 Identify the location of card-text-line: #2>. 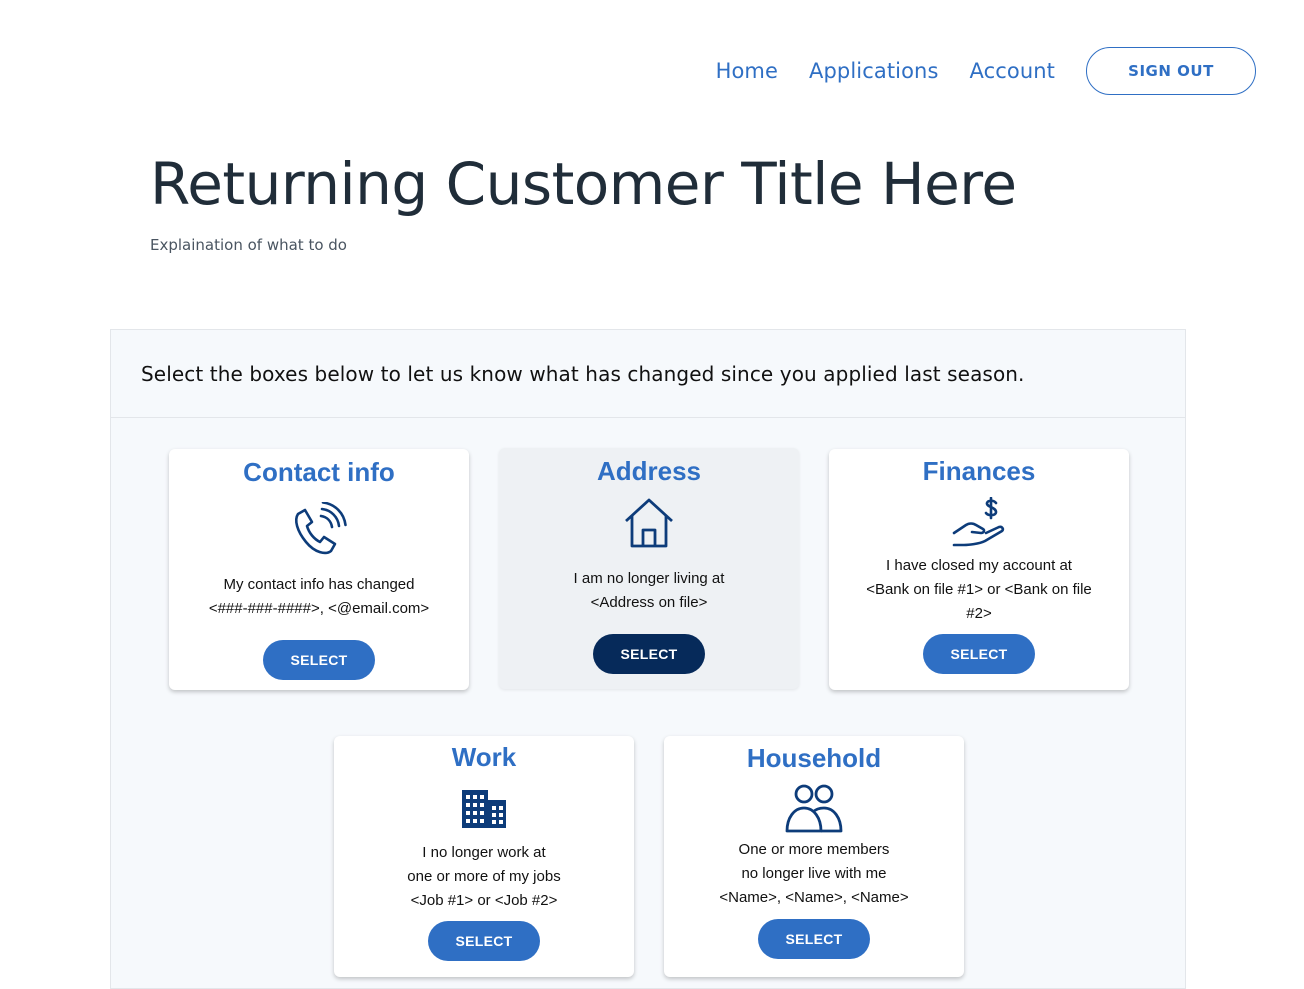
(979, 613).